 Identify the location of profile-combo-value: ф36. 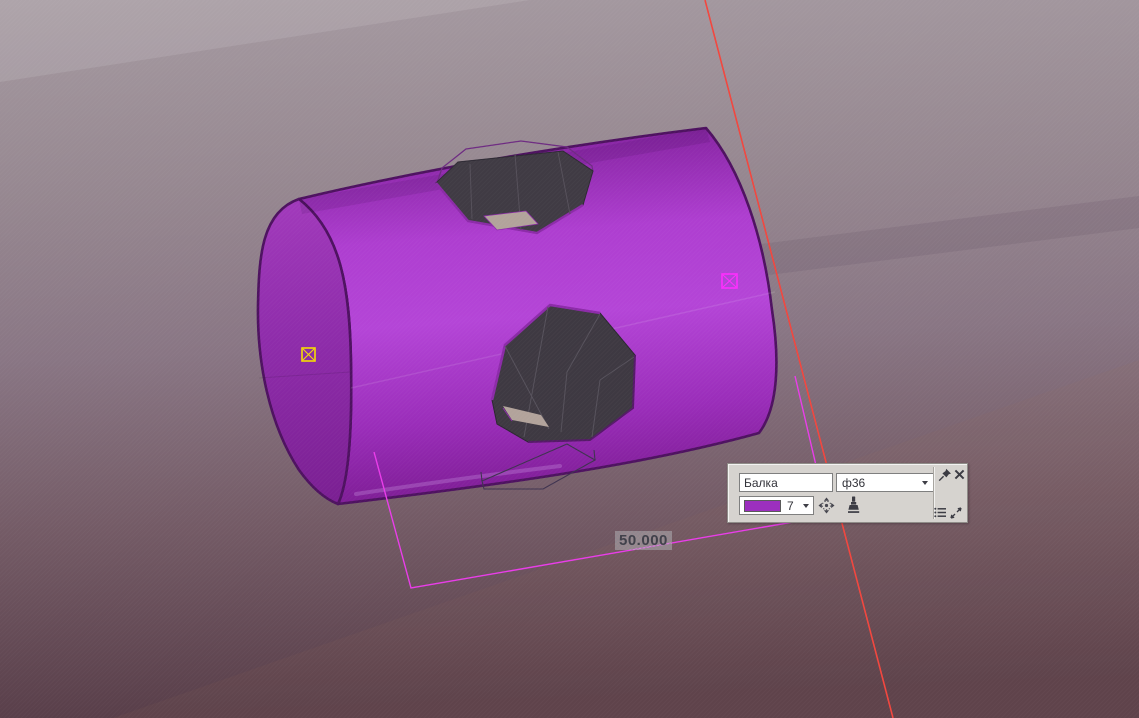
(854, 482).